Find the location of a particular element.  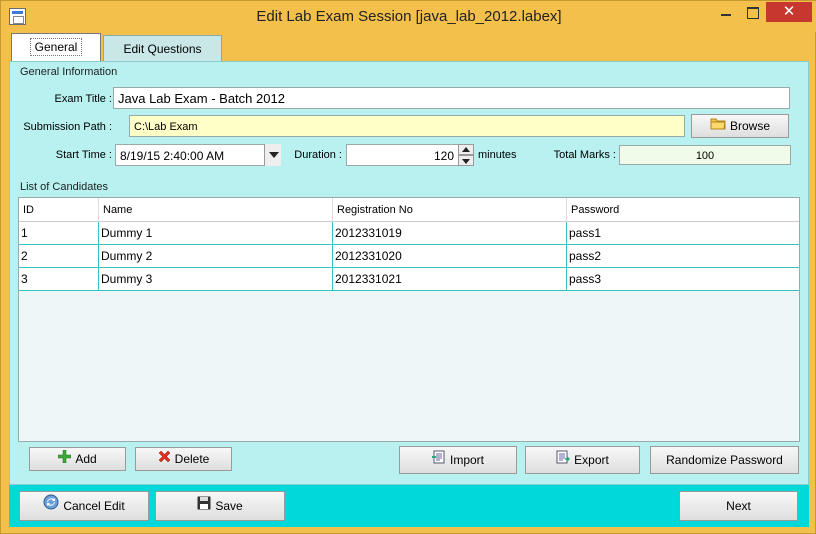

next-button: Next is located at coordinates (738, 506).